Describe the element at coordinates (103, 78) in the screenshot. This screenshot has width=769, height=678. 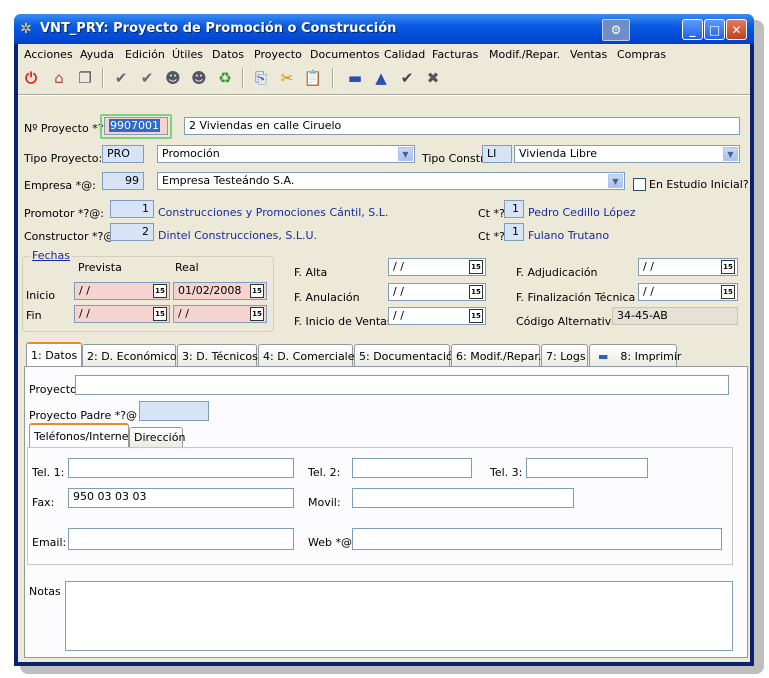
I see `toolbar-separator` at that location.